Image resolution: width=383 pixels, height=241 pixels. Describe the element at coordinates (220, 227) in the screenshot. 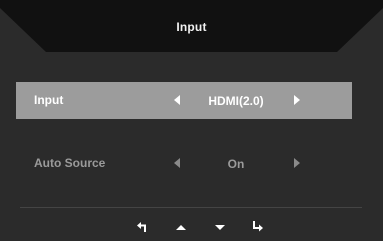

I see `down-arrow-icon` at that location.